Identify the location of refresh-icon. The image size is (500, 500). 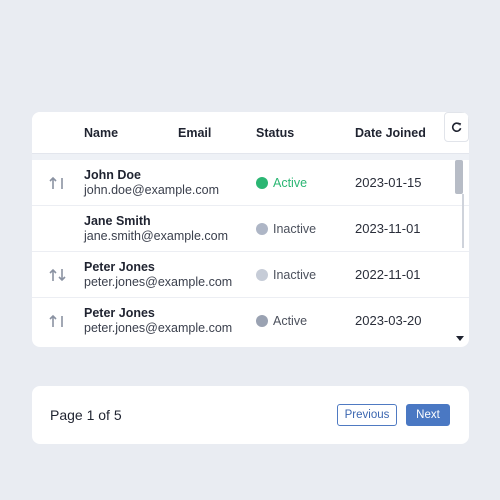
(456, 127).